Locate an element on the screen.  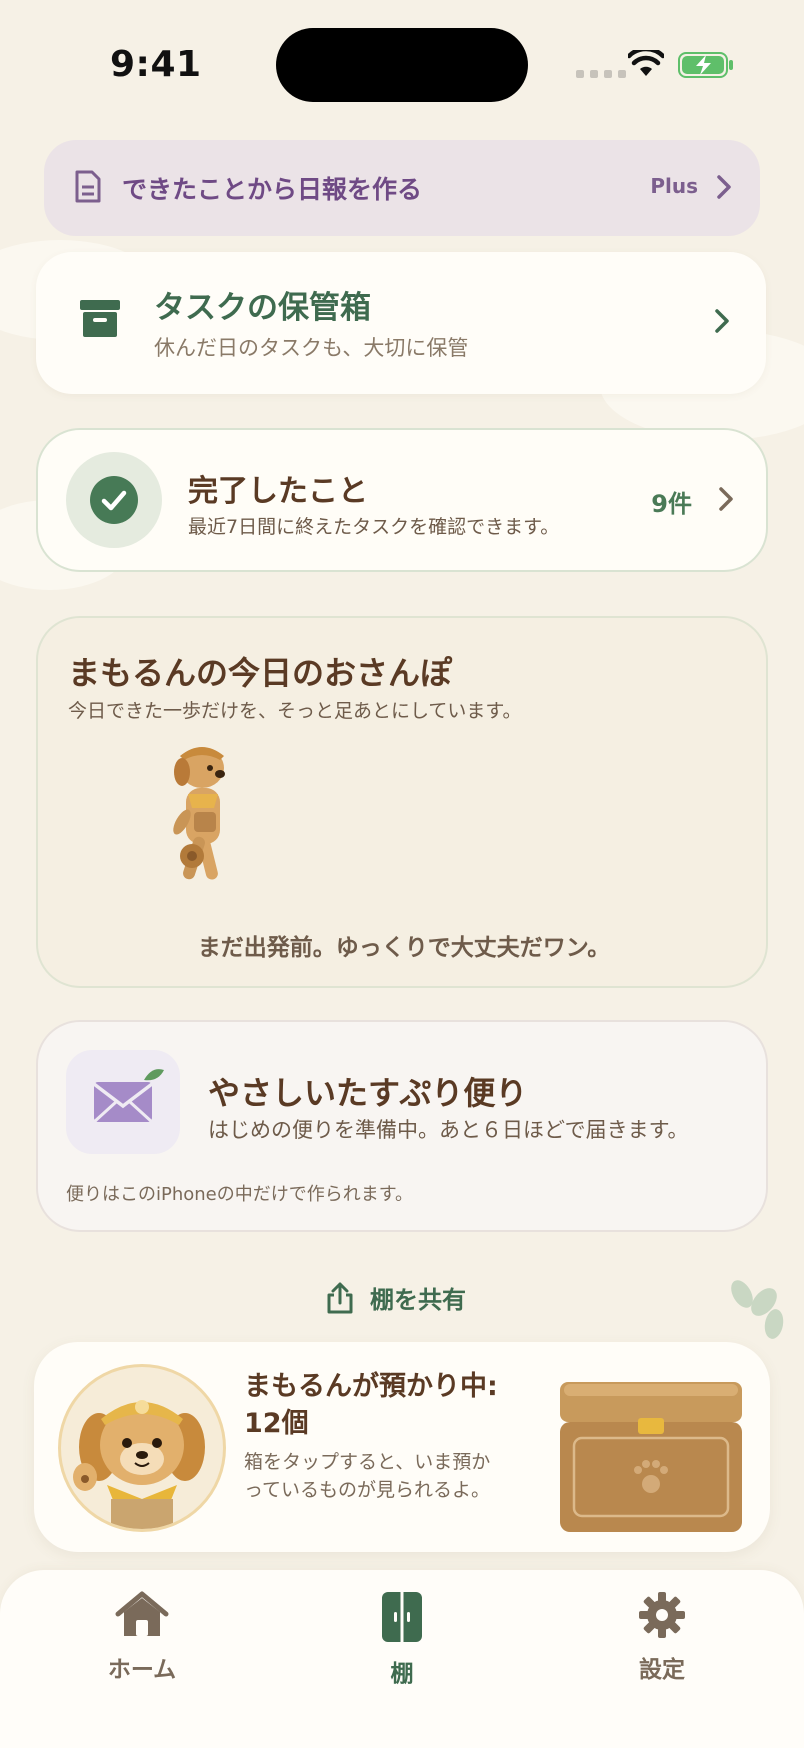
shelf-icon is located at coordinates (402, 1617).